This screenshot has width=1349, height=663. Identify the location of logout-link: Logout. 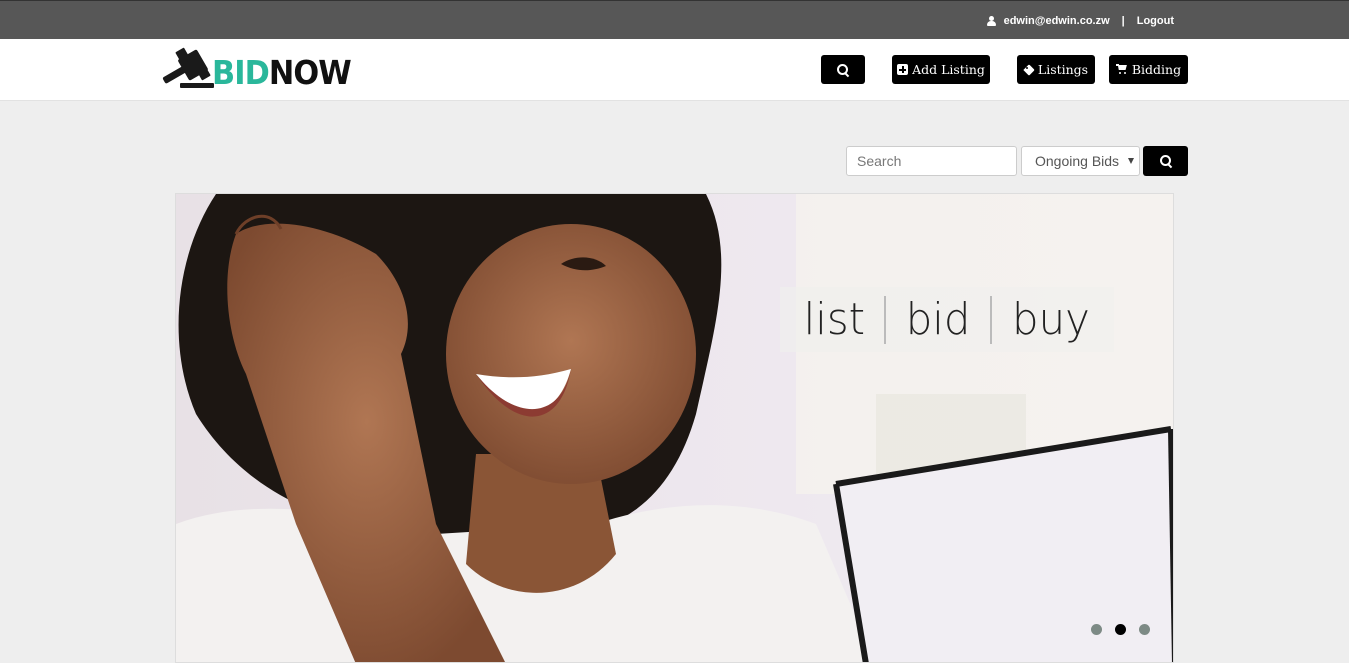
(1155, 21).